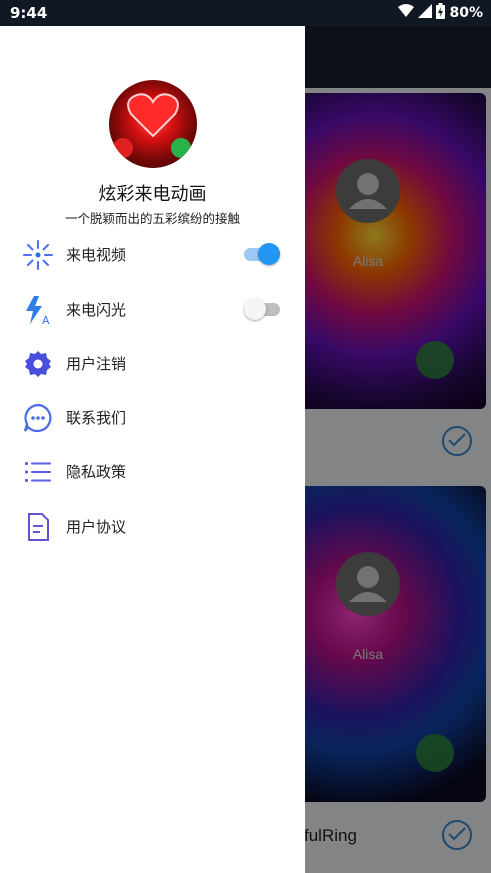  Describe the element at coordinates (46, 320) in the screenshot. I see `svg-text: A` at that location.